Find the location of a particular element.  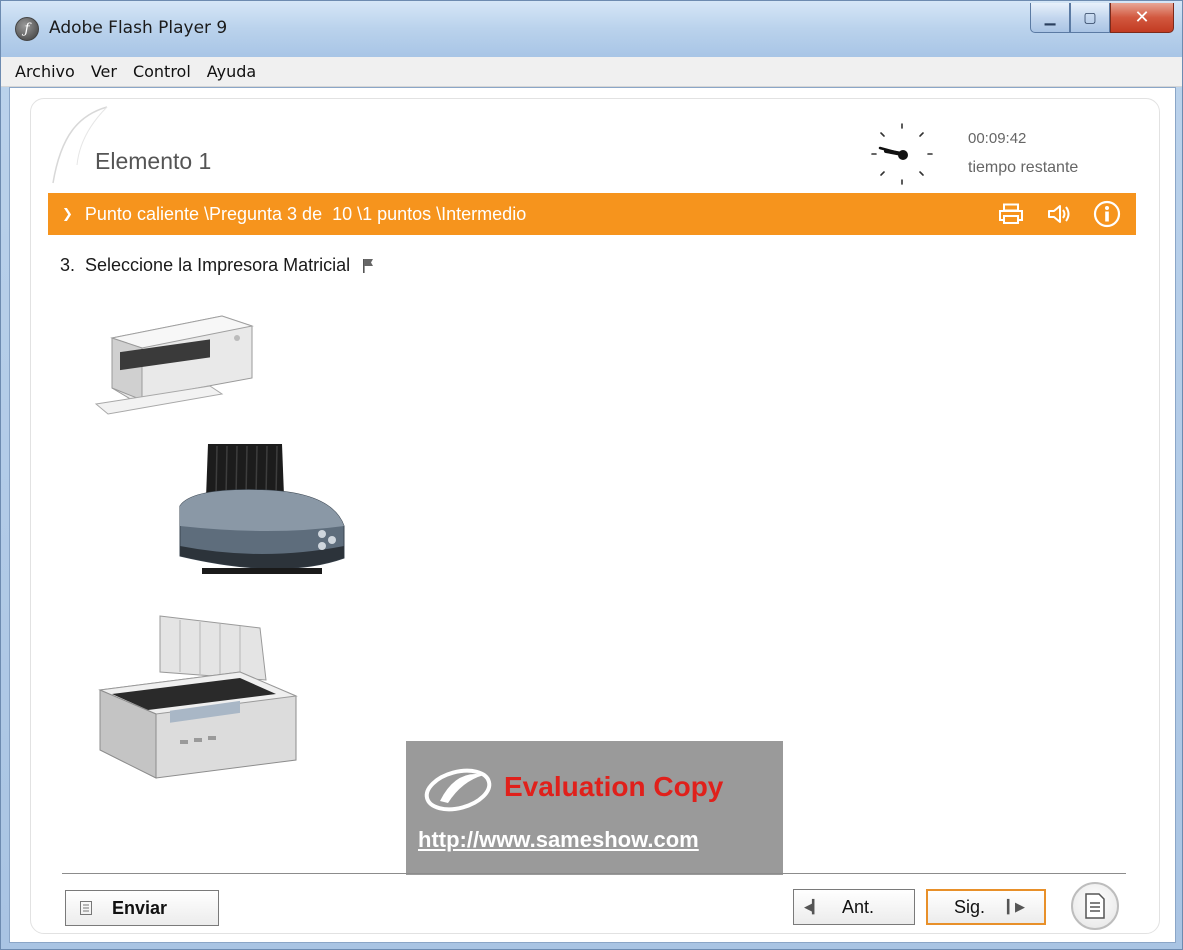

flag-icon is located at coordinates (368, 266).